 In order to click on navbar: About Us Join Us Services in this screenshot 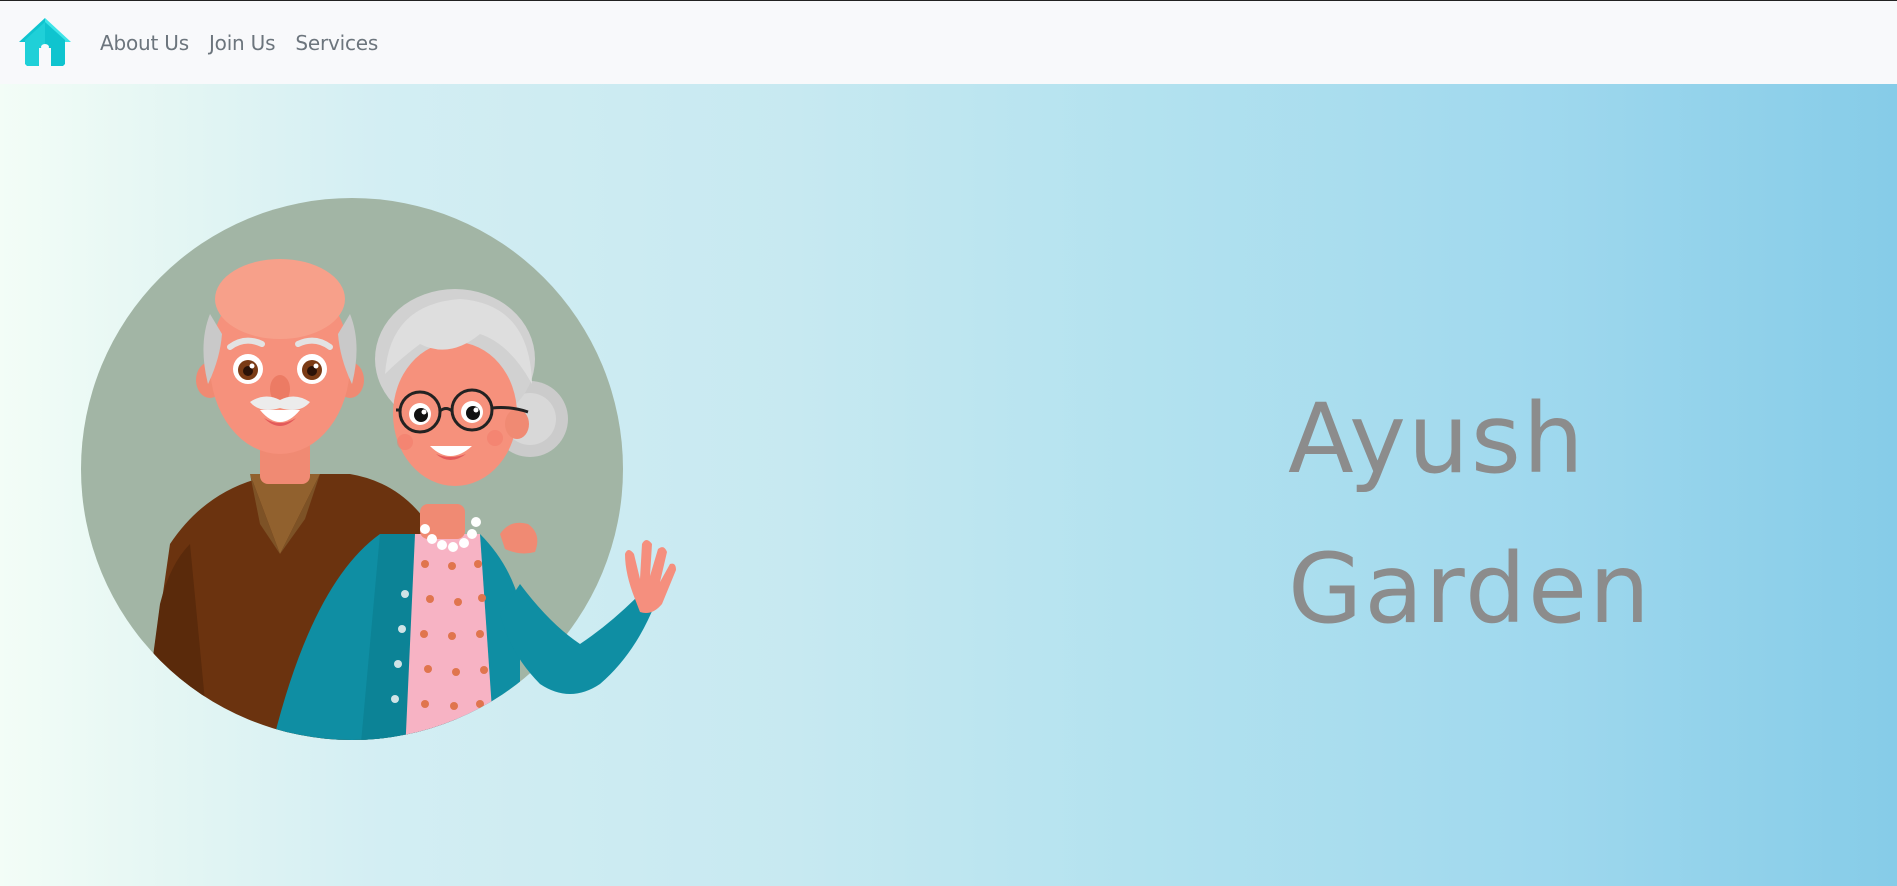, I will do `click(948, 42)`.